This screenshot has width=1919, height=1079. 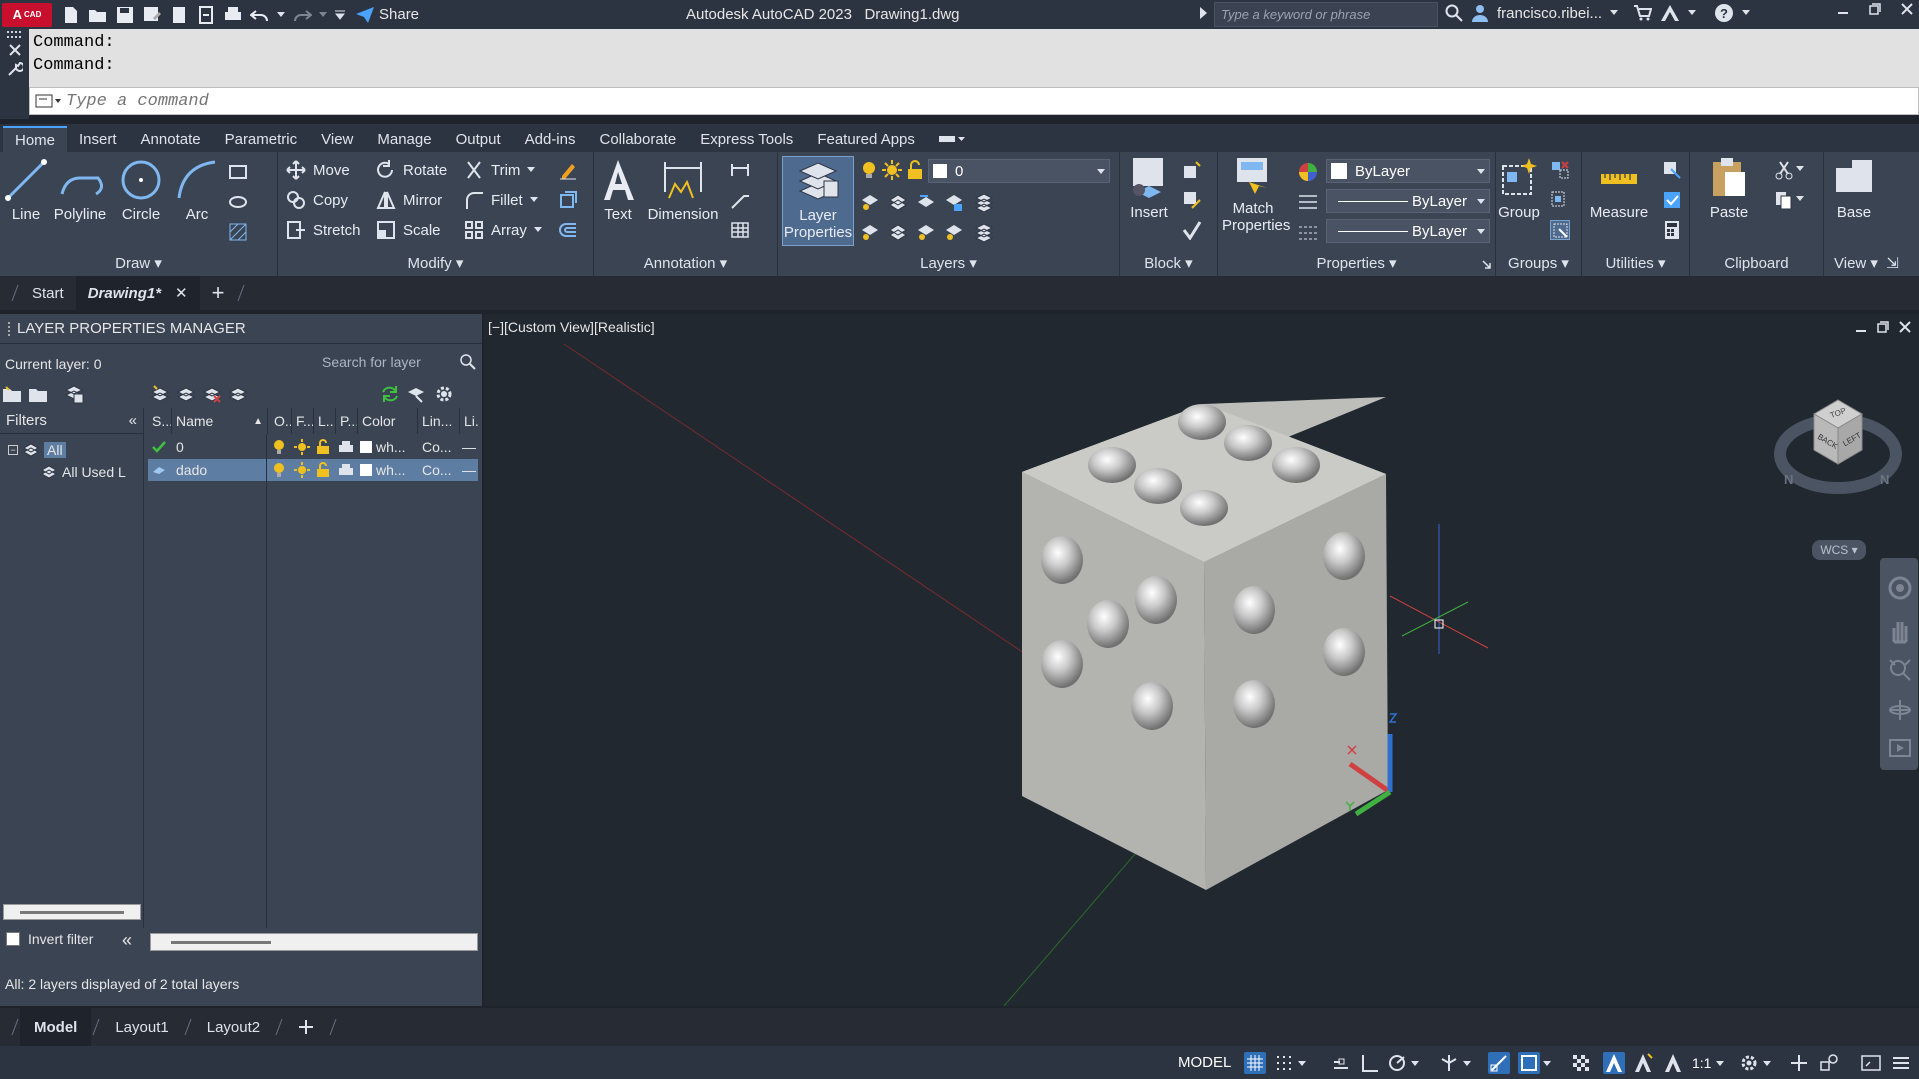 I want to click on close-command-line-icon, so click(x=15, y=50).